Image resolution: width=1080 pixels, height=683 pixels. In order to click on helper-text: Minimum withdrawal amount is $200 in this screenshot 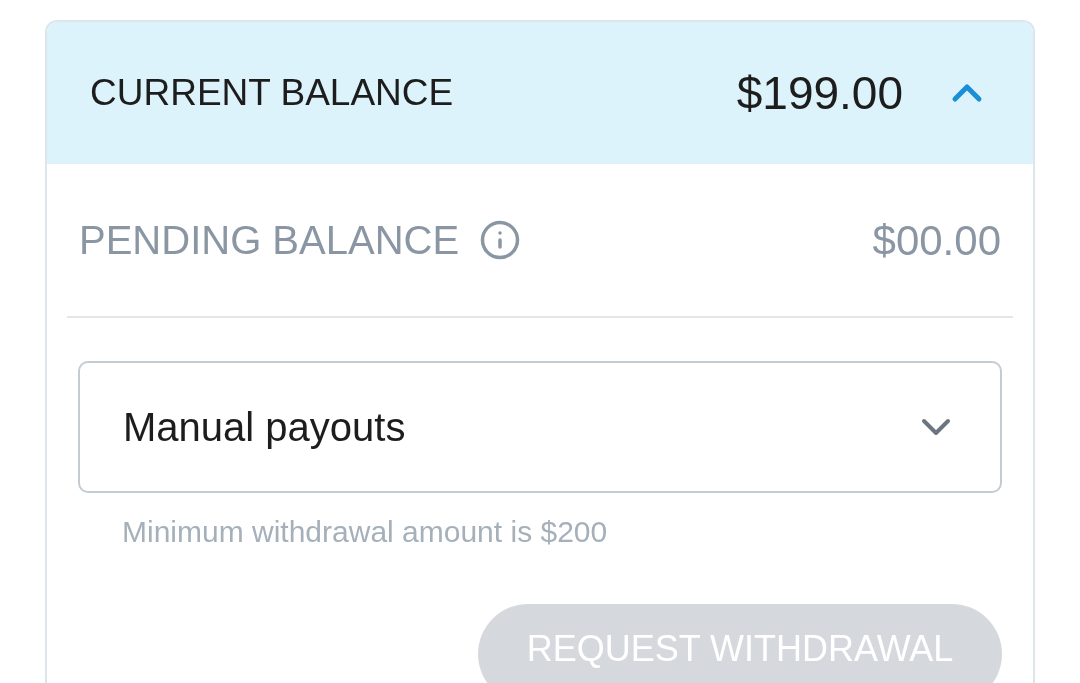, I will do `click(365, 532)`.